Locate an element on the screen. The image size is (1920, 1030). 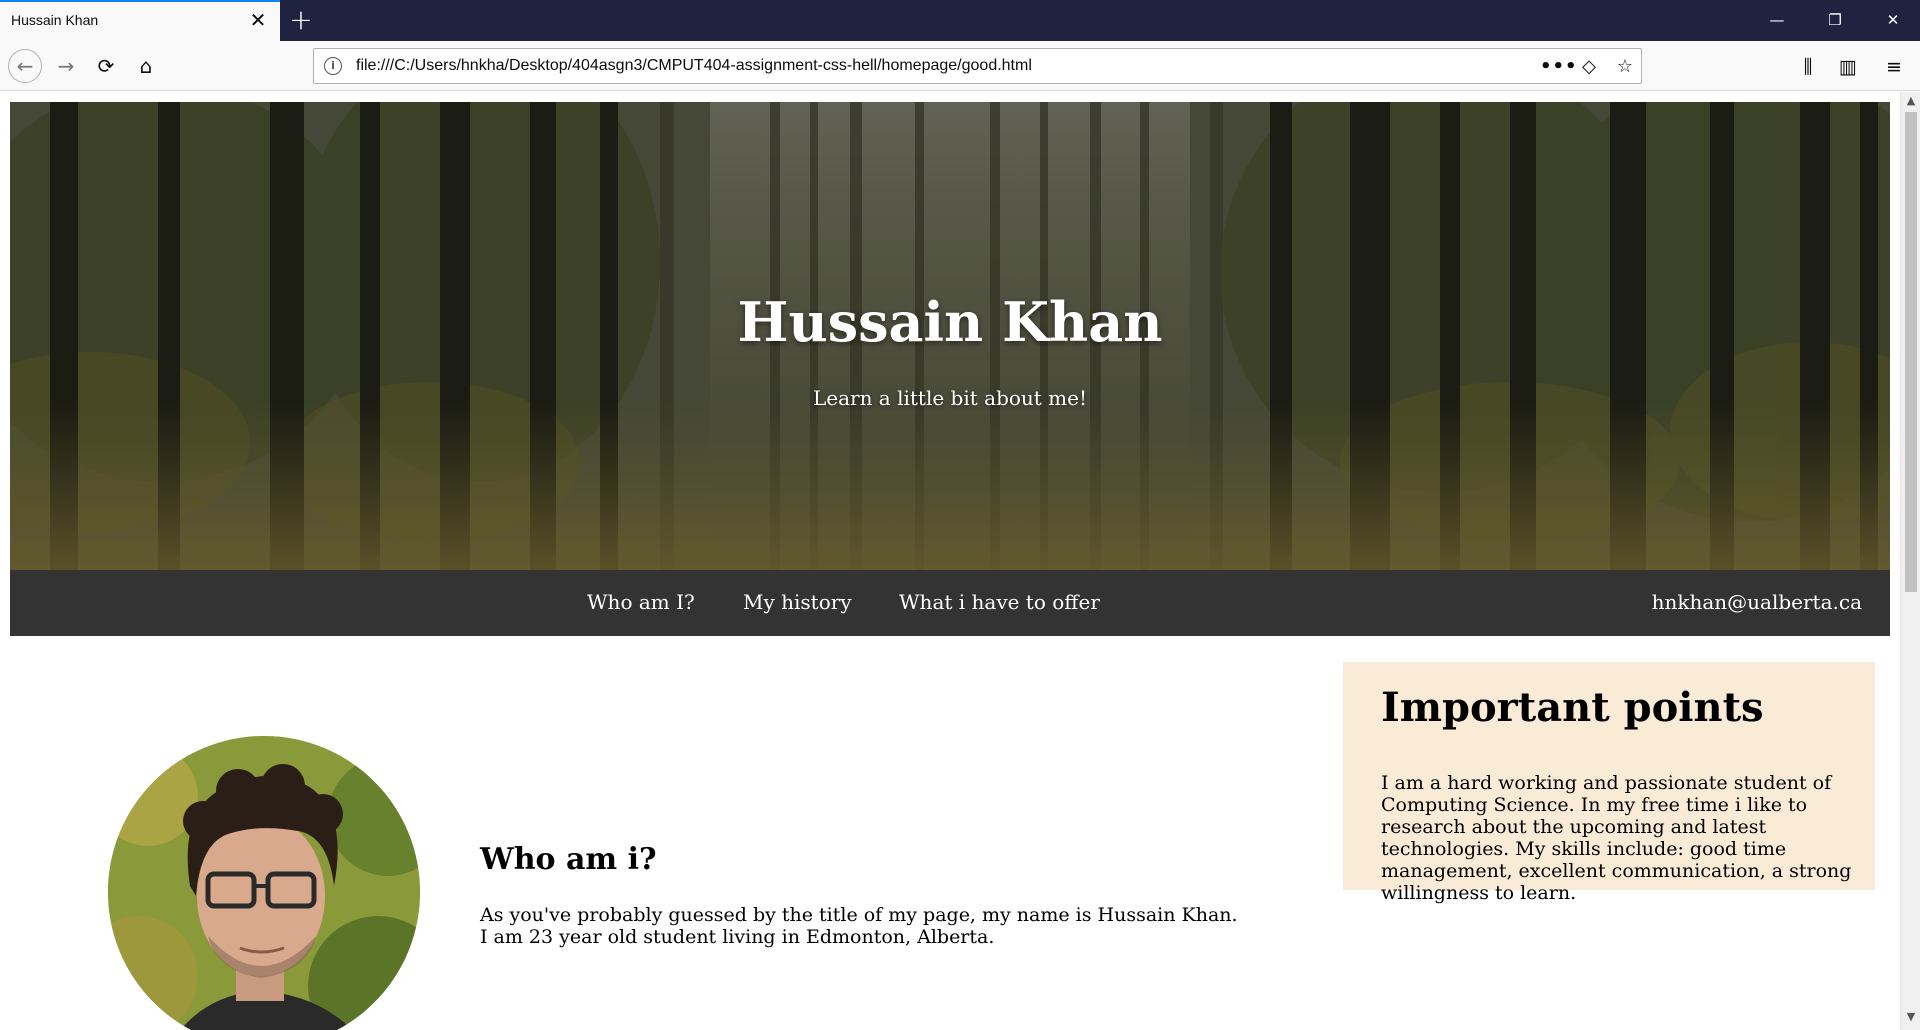
page-actions-icon: ••• is located at coordinates (1558, 67).